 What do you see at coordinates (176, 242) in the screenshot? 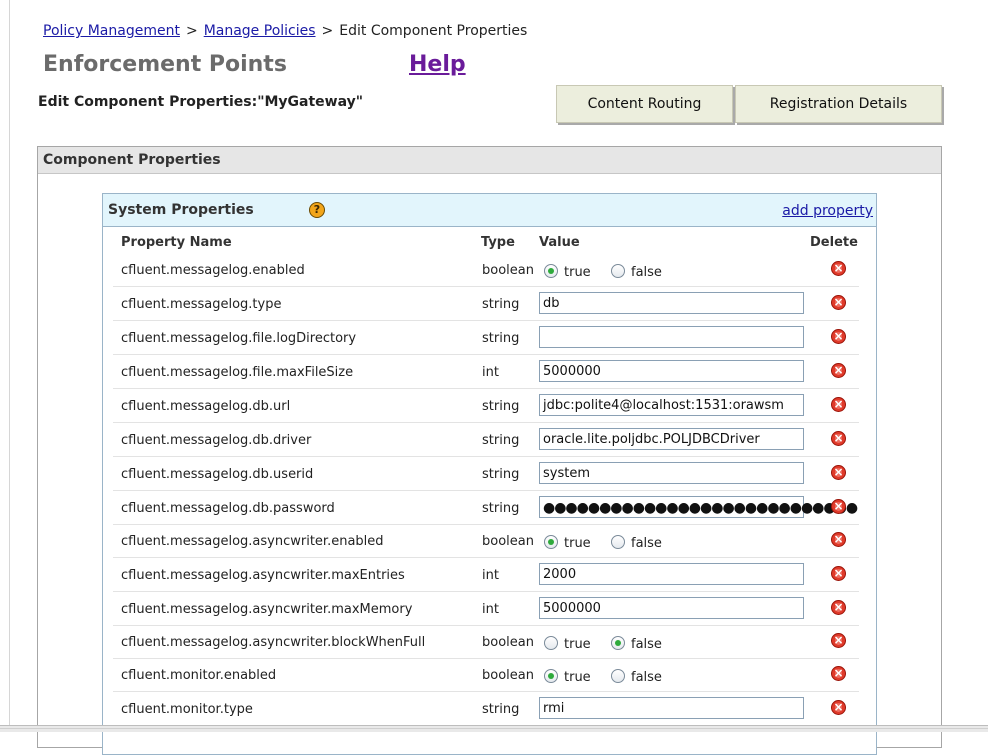
I see `column-header-property-name: Property Name` at bounding box center [176, 242].